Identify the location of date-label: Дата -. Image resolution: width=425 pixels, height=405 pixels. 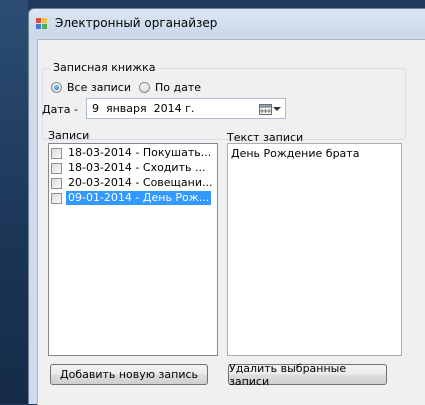
(60, 109).